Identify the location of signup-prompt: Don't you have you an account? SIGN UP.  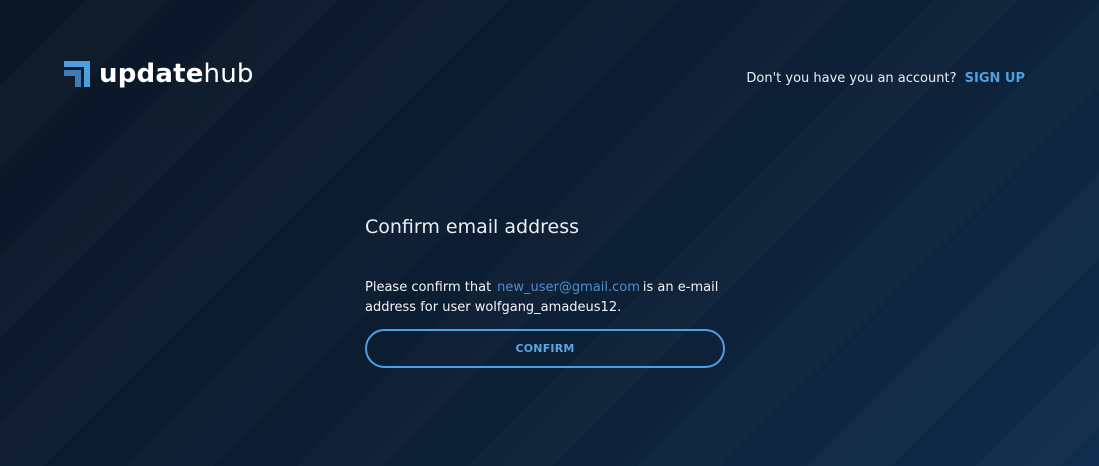
(885, 78).